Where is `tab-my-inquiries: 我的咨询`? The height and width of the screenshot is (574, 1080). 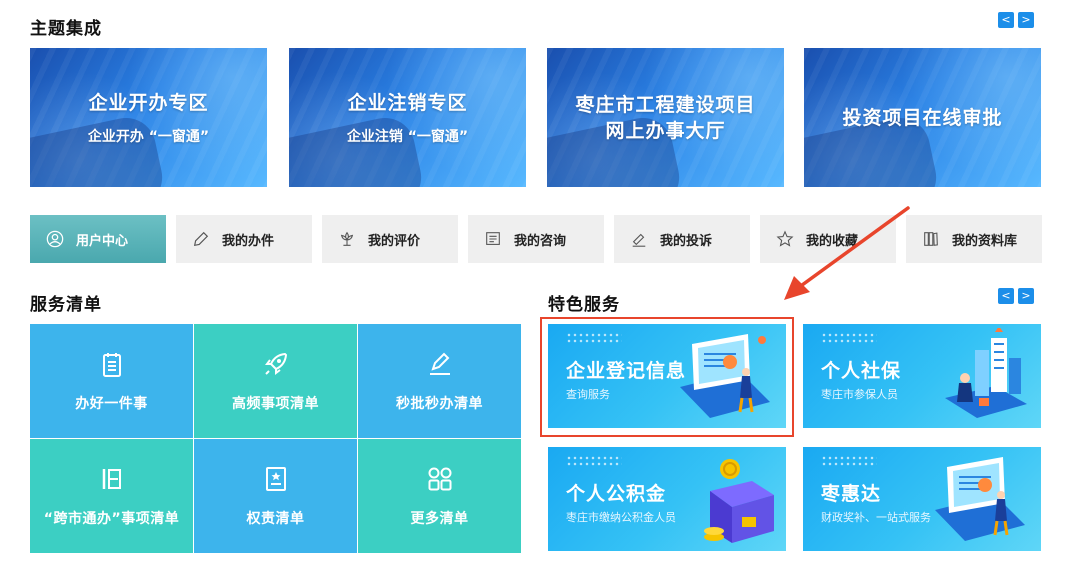
tab-my-inquiries: 我的咨询 is located at coordinates (536, 239).